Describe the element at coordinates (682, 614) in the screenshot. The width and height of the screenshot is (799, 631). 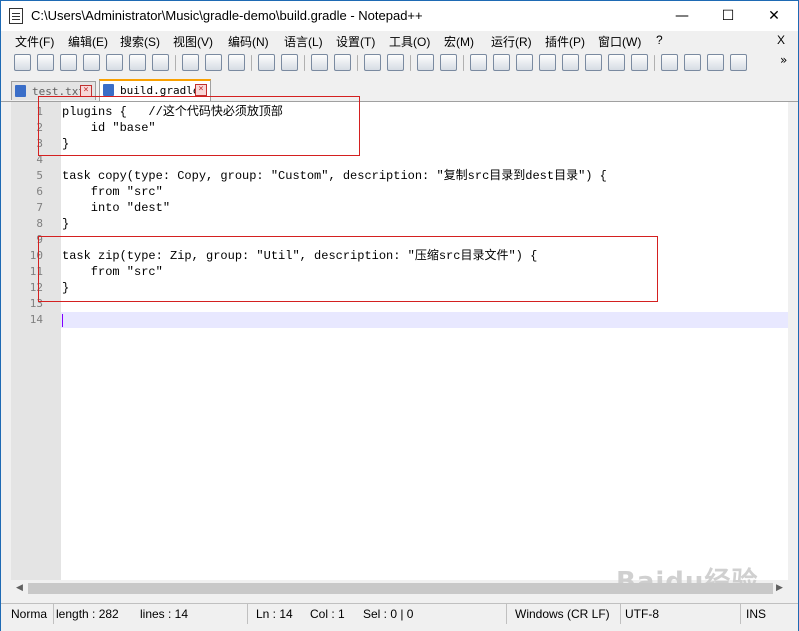
I see `status-encoding: UTF-8` at that location.